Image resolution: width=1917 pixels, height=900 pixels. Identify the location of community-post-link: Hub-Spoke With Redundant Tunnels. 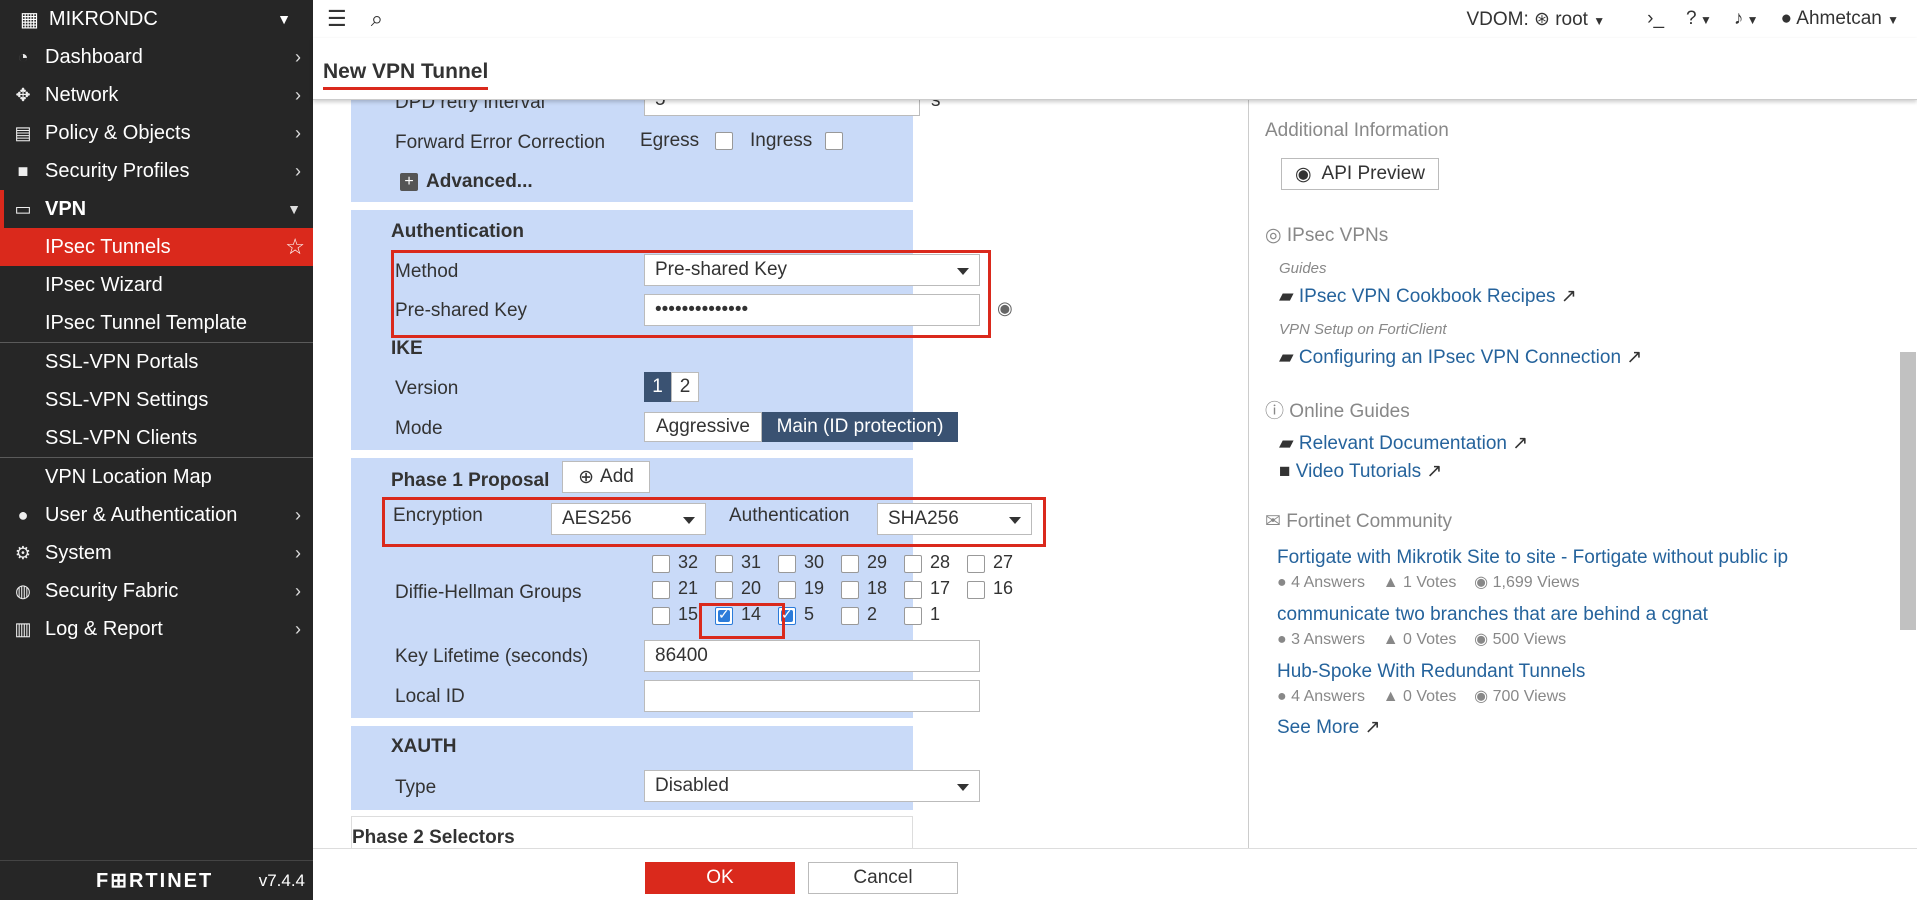
(1431, 672).